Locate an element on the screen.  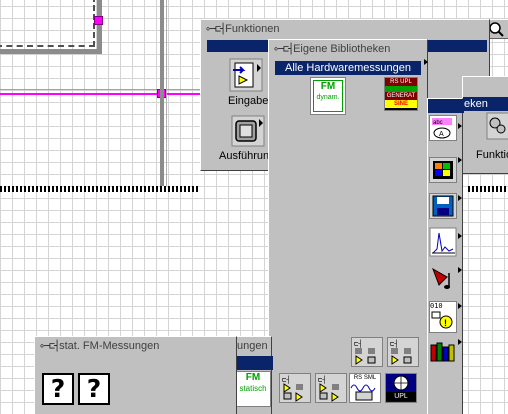
fm-static-label: FM is located at coordinates (253, 377).